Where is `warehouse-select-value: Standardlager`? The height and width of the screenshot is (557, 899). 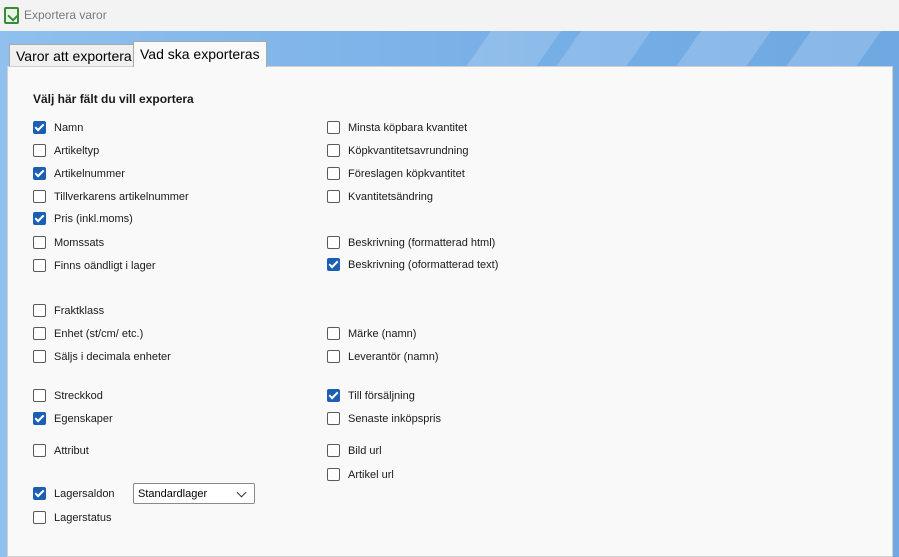 warehouse-select-value: Standardlager is located at coordinates (173, 493).